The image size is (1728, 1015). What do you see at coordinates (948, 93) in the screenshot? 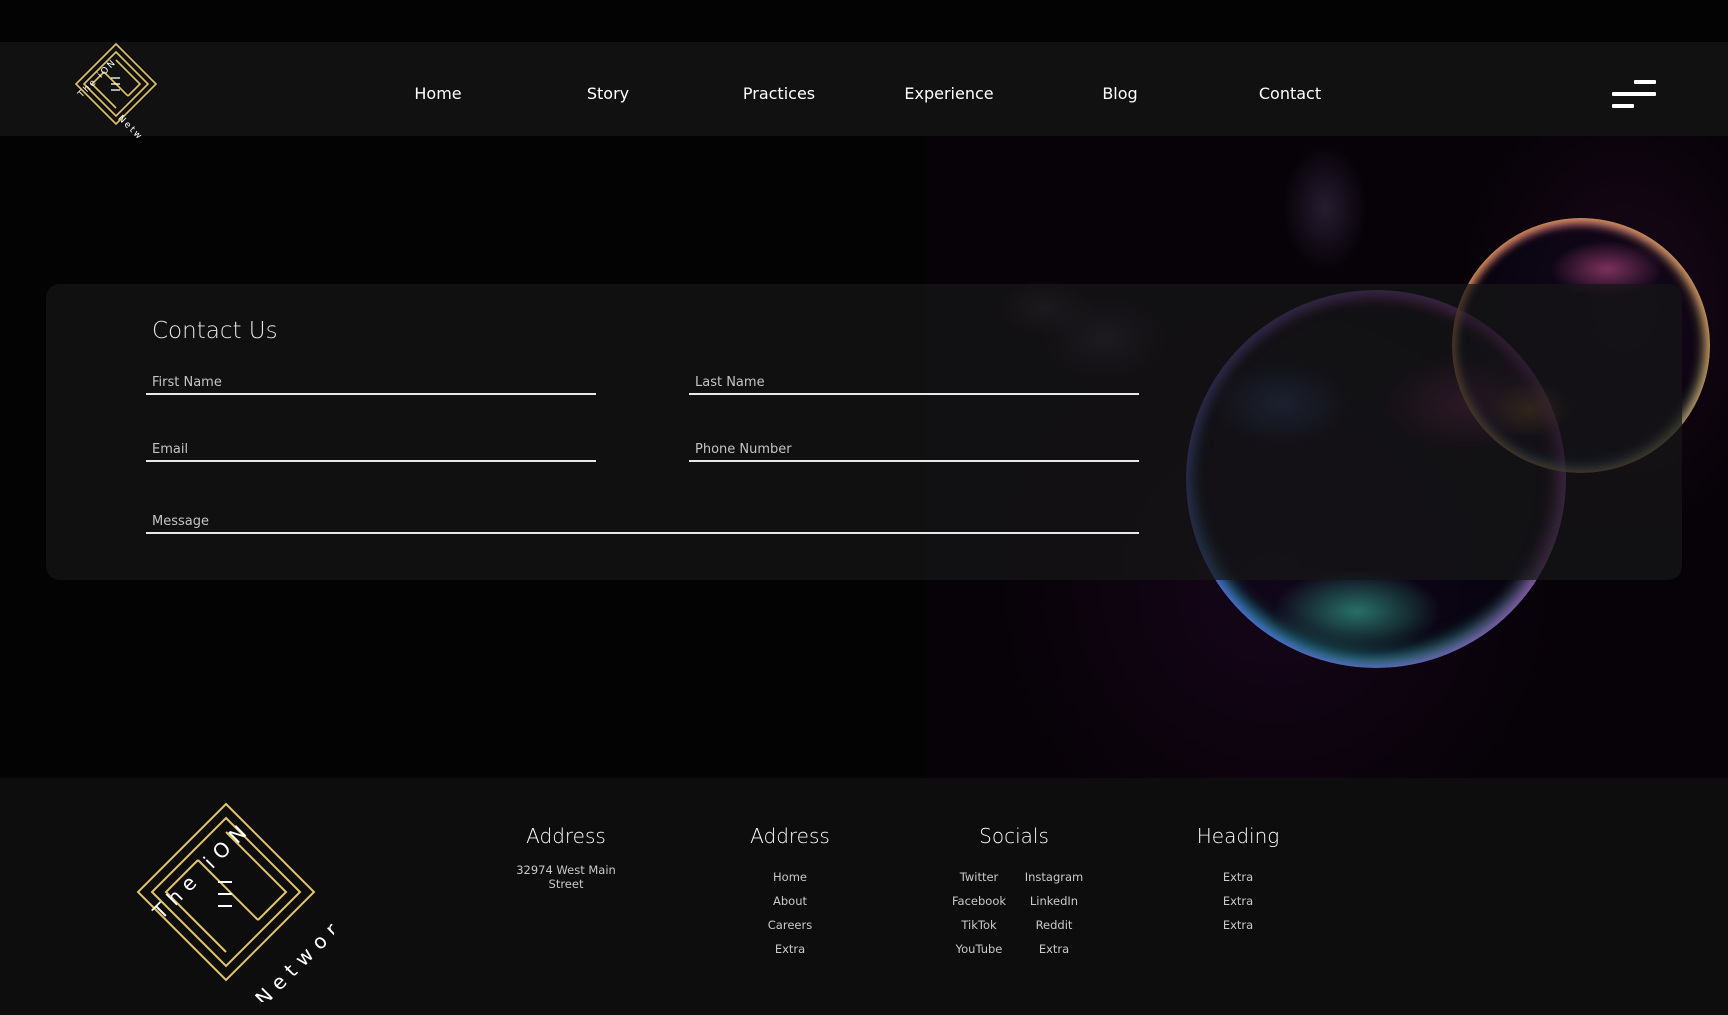
I see `nav-experience: Experience` at bounding box center [948, 93].